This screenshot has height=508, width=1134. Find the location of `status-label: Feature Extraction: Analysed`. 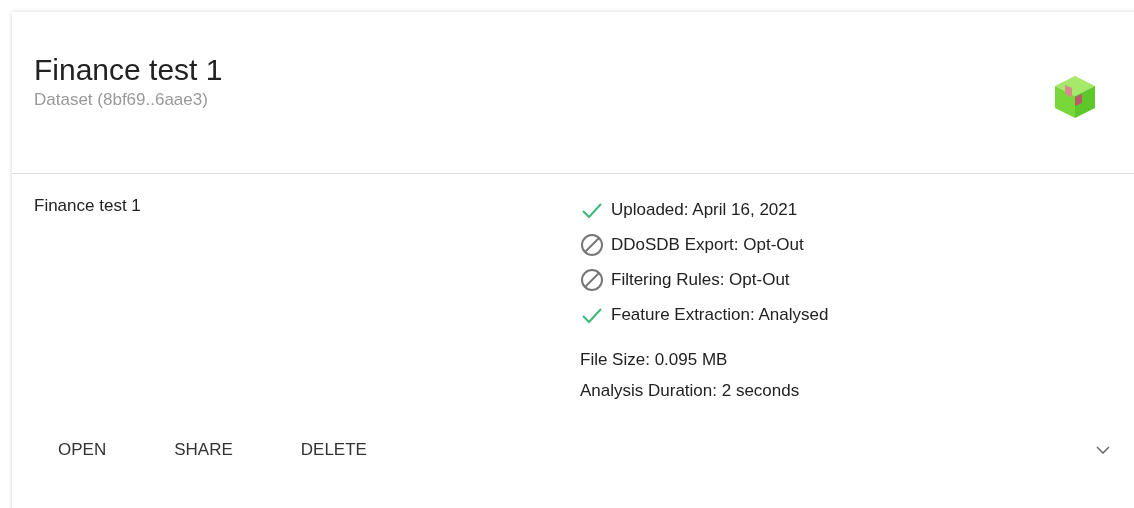

status-label: Feature Extraction: Analysed is located at coordinates (720, 314).